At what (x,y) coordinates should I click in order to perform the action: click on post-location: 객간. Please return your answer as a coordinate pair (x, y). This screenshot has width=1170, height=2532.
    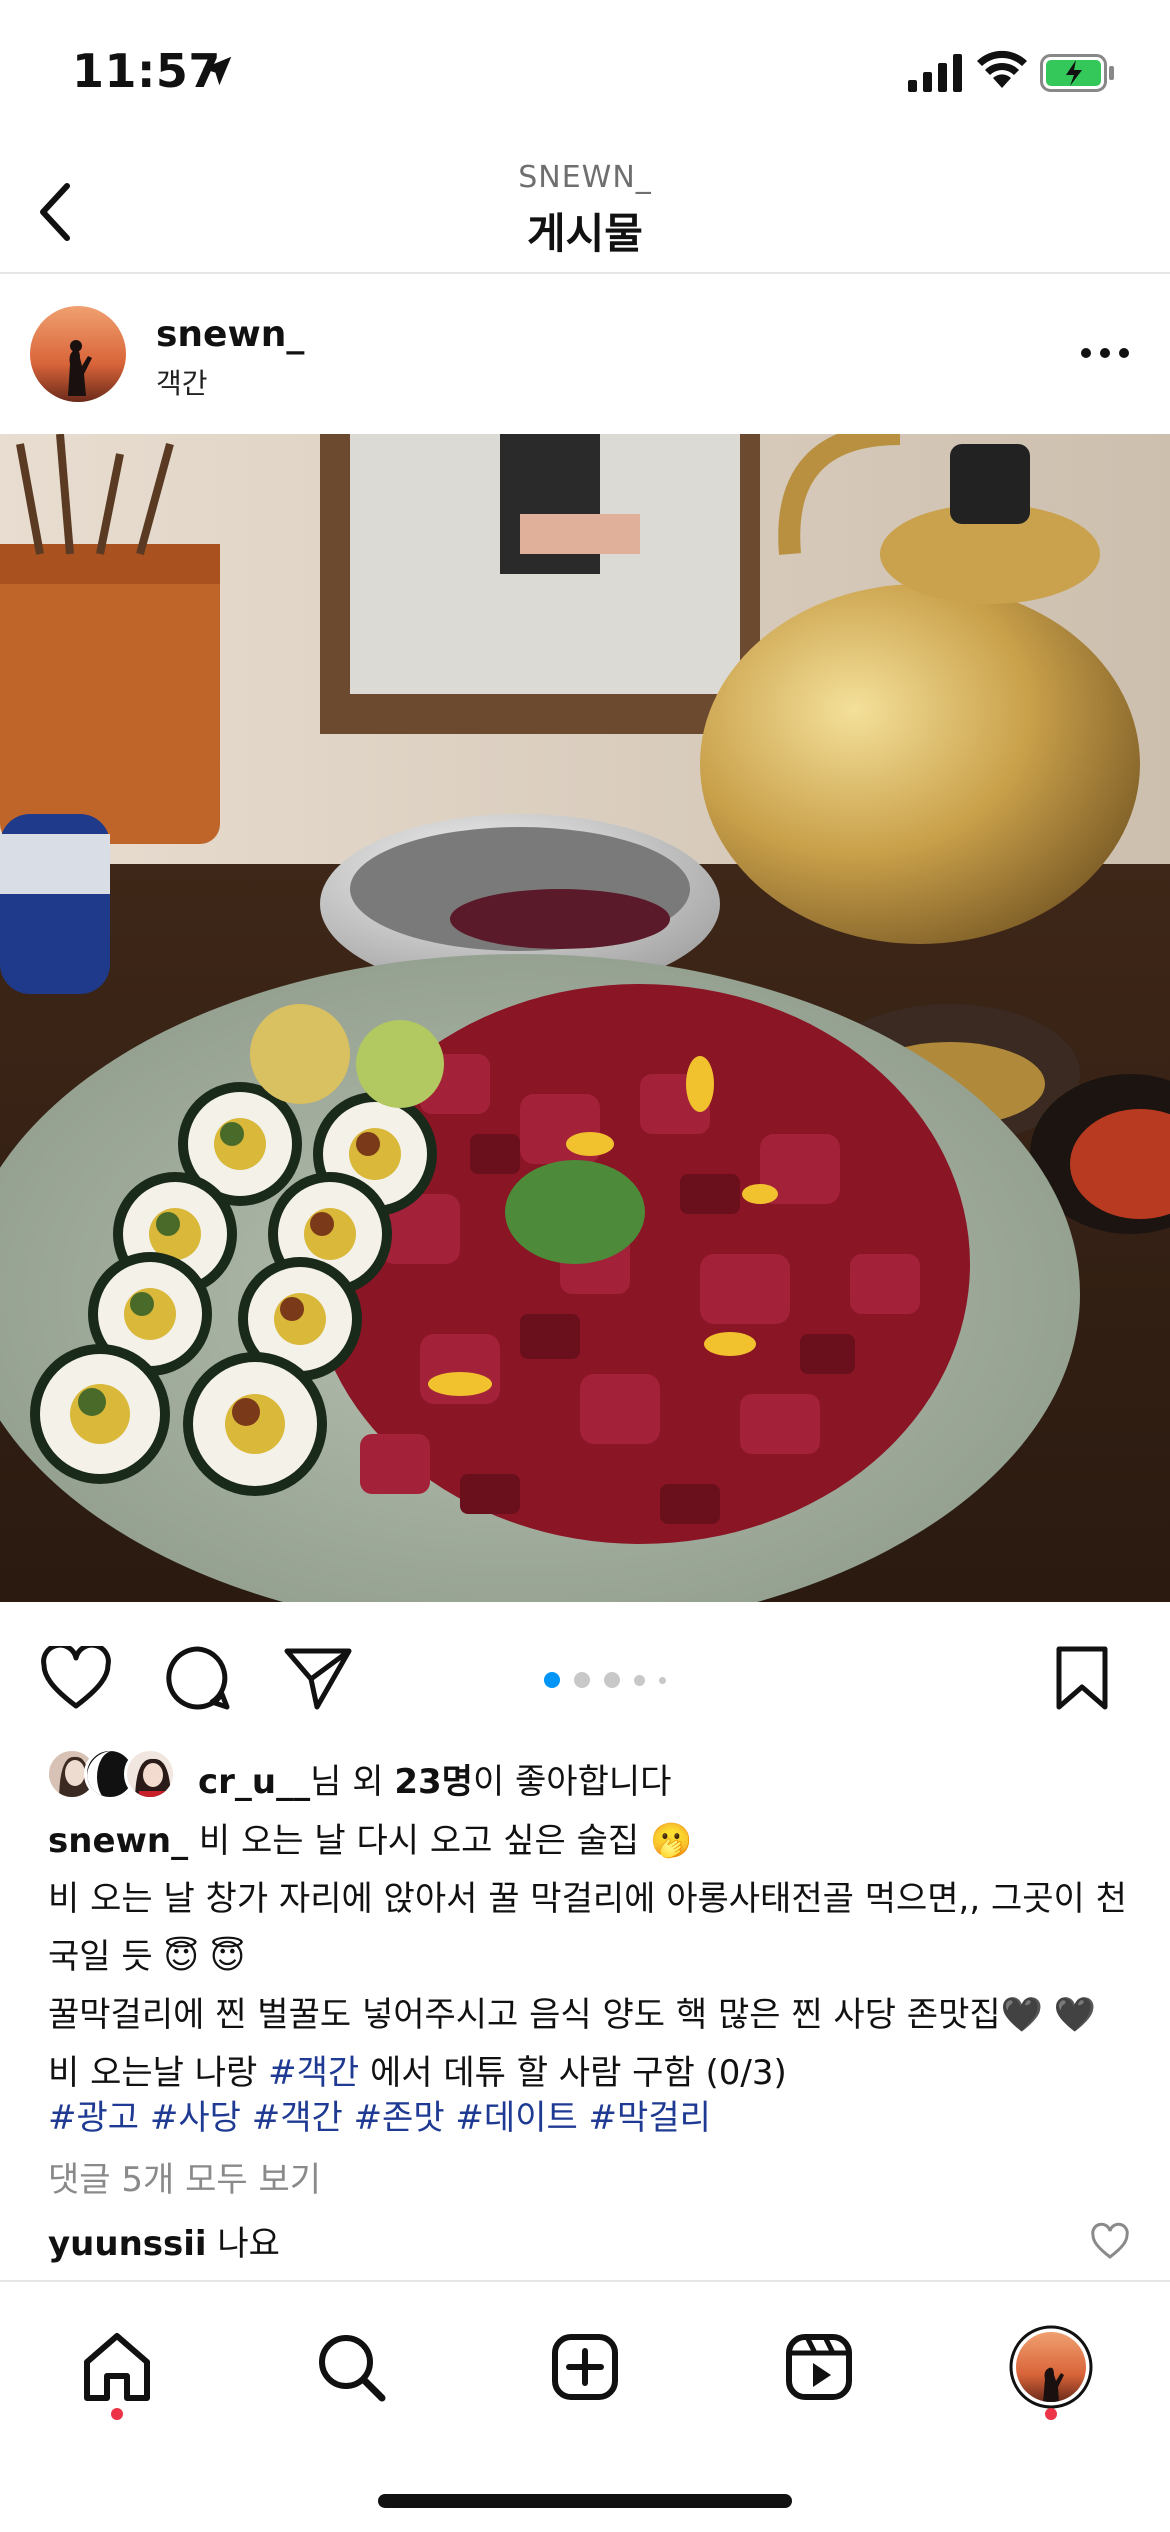
    Looking at the image, I should click on (182, 382).